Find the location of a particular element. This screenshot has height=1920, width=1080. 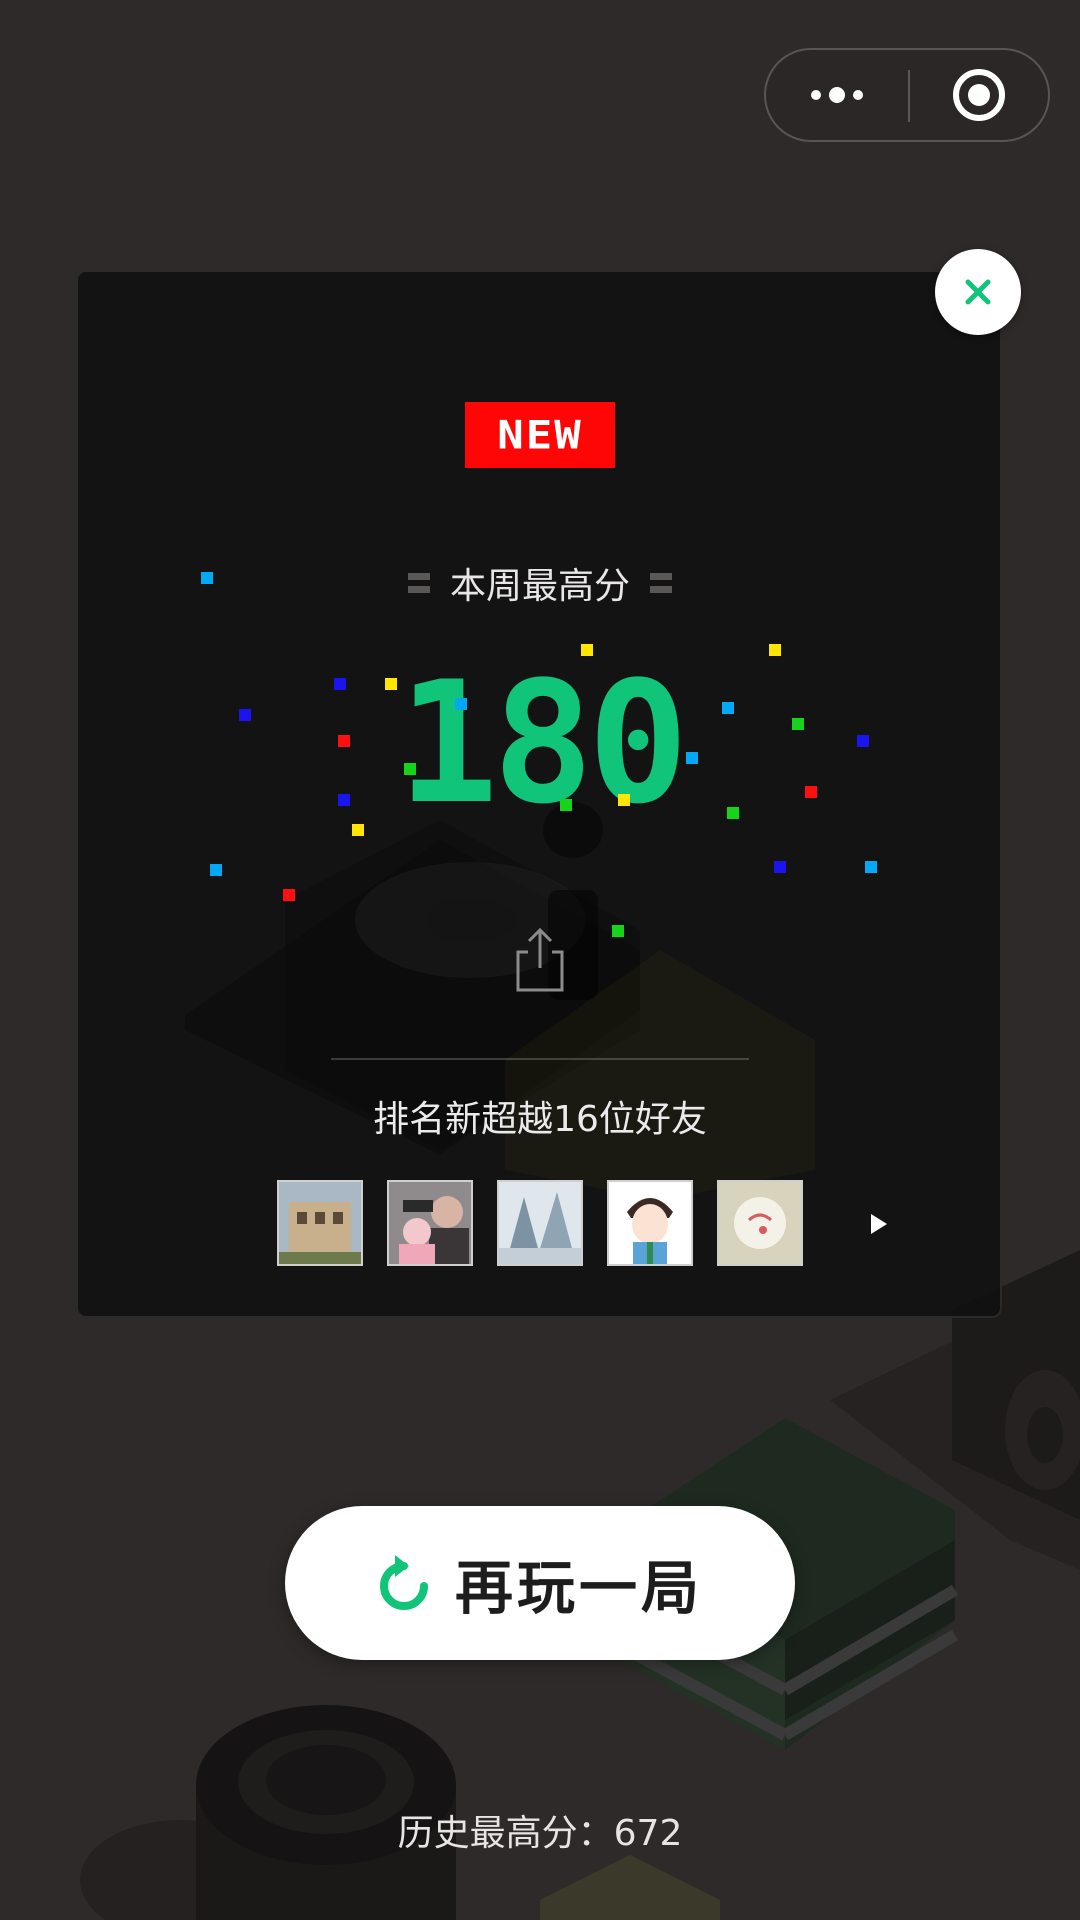

exit-button is located at coordinates (979, 95).